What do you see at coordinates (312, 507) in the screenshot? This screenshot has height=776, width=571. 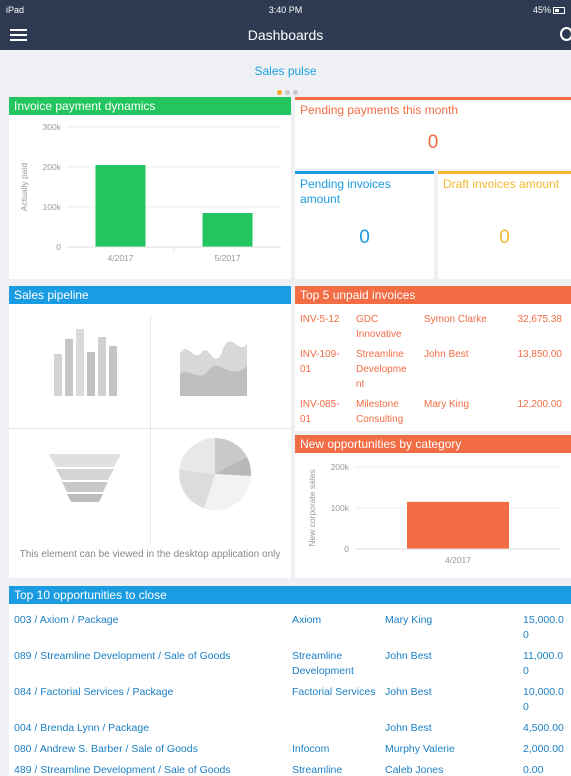 I see `y-axis-label: New corporate sales` at bounding box center [312, 507].